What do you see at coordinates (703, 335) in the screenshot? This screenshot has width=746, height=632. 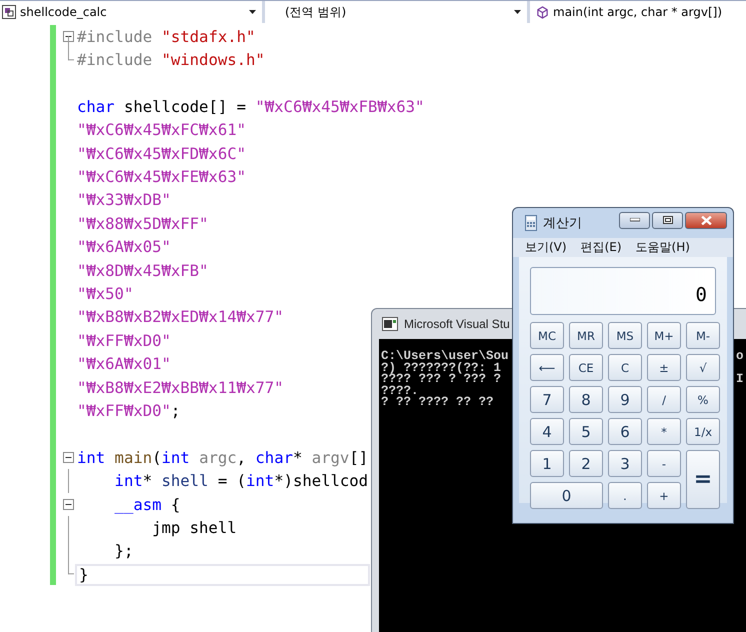 I see `calculator-key: M-` at bounding box center [703, 335].